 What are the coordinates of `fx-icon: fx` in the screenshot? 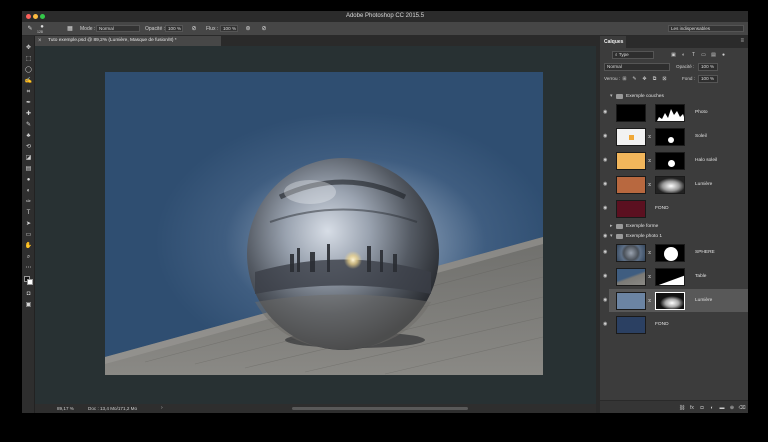 It's located at (692, 408).